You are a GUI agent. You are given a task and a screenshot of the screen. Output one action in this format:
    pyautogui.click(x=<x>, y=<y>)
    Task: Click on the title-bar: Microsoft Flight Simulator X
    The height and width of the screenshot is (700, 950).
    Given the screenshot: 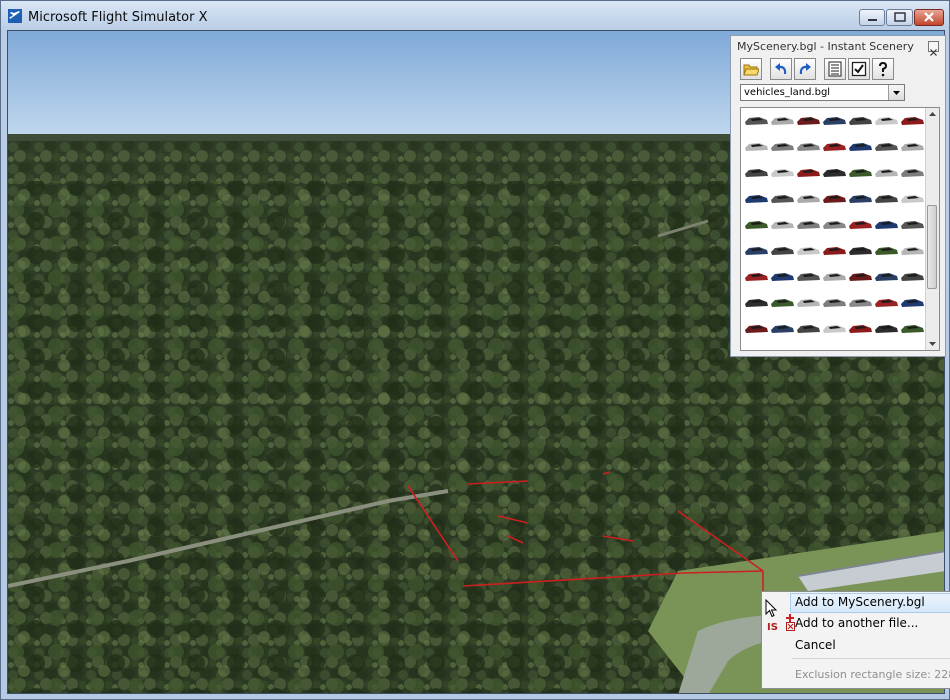 What is the action you would take?
    pyautogui.click(x=475, y=15)
    